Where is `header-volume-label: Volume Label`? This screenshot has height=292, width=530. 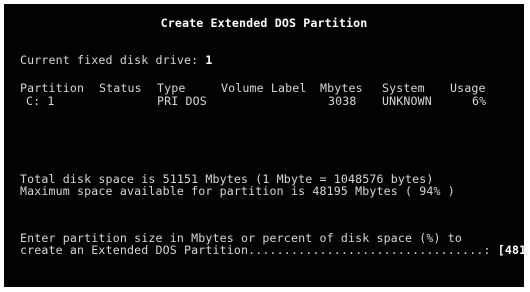
header-volume-label: Volume Label is located at coordinates (264, 88).